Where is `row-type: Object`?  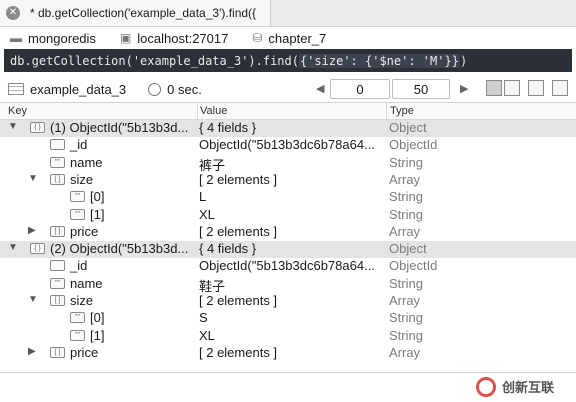
row-type: Object is located at coordinates (408, 127).